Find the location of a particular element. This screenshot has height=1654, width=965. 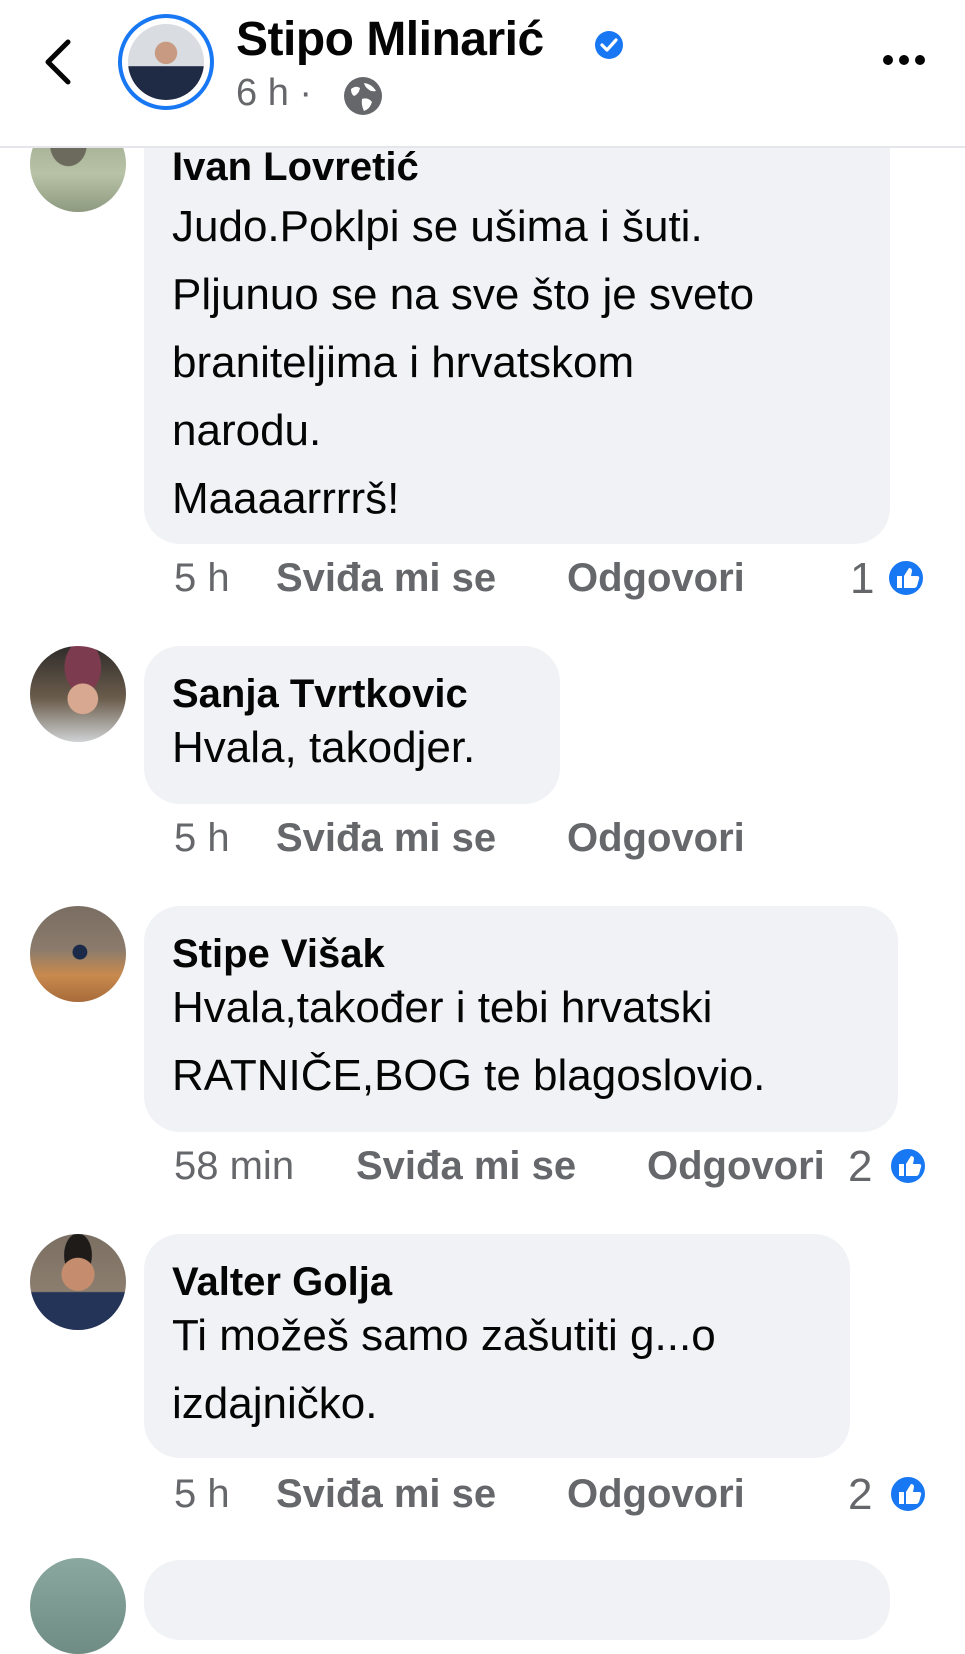

comment-line: braniteljima i hrvatskom is located at coordinates (403, 362).